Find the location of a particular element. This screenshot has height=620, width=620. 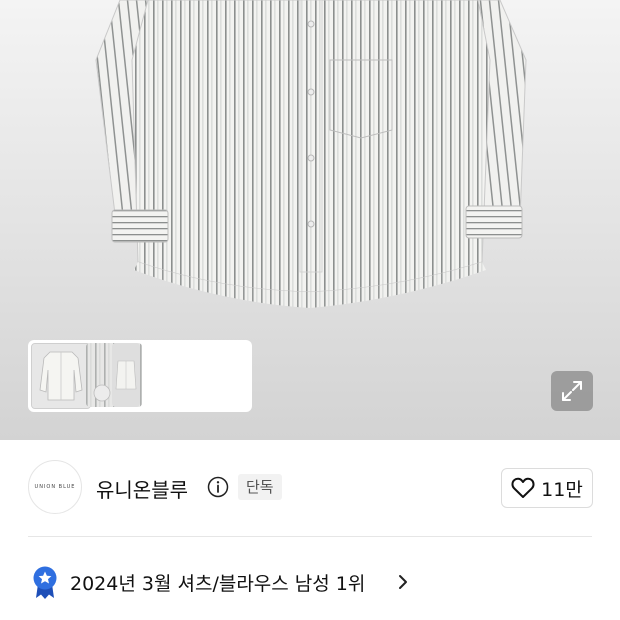

like-count: 11만 is located at coordinates (562, 489).